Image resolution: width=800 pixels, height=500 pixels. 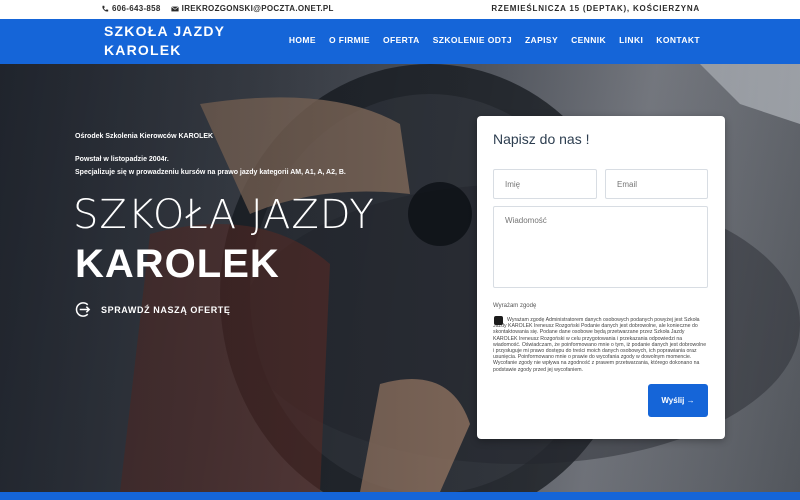 I want to click on consent-label: Wyrażam zgodę, so click(x=515, y=306).